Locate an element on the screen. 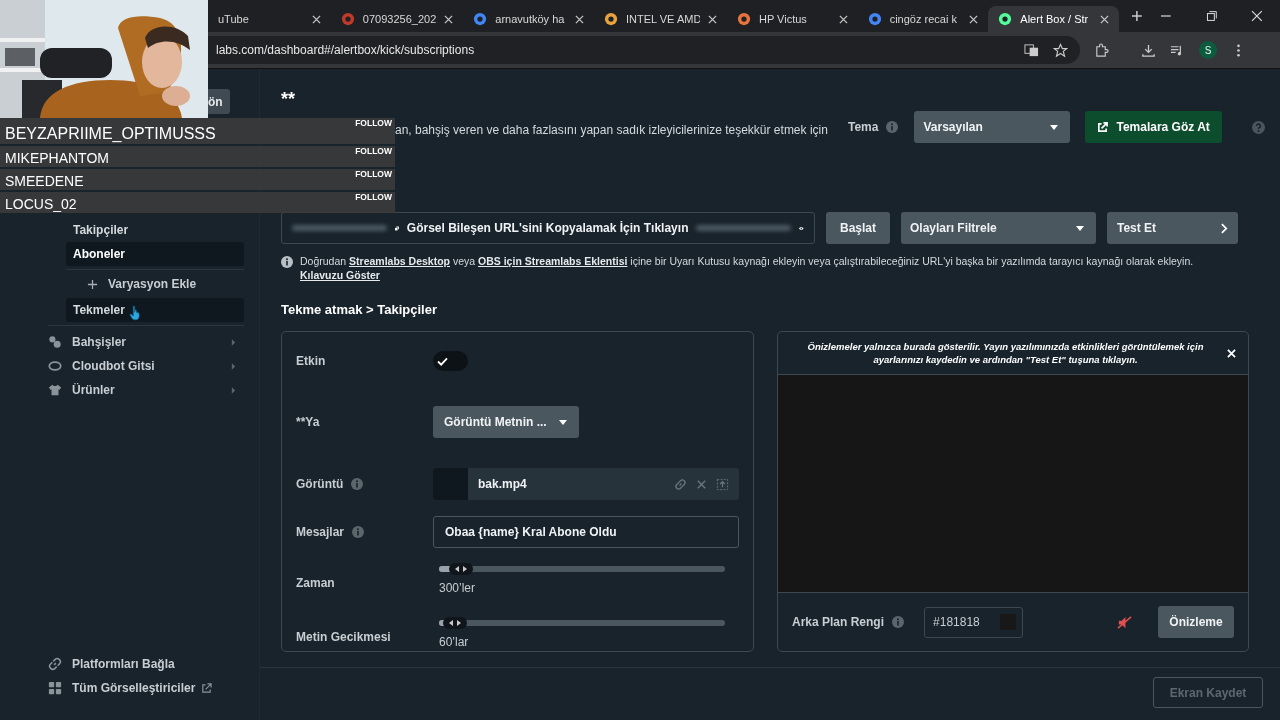  sidebar-link: Tüm Görselleştiriciler is located at coordinates (153, 688).